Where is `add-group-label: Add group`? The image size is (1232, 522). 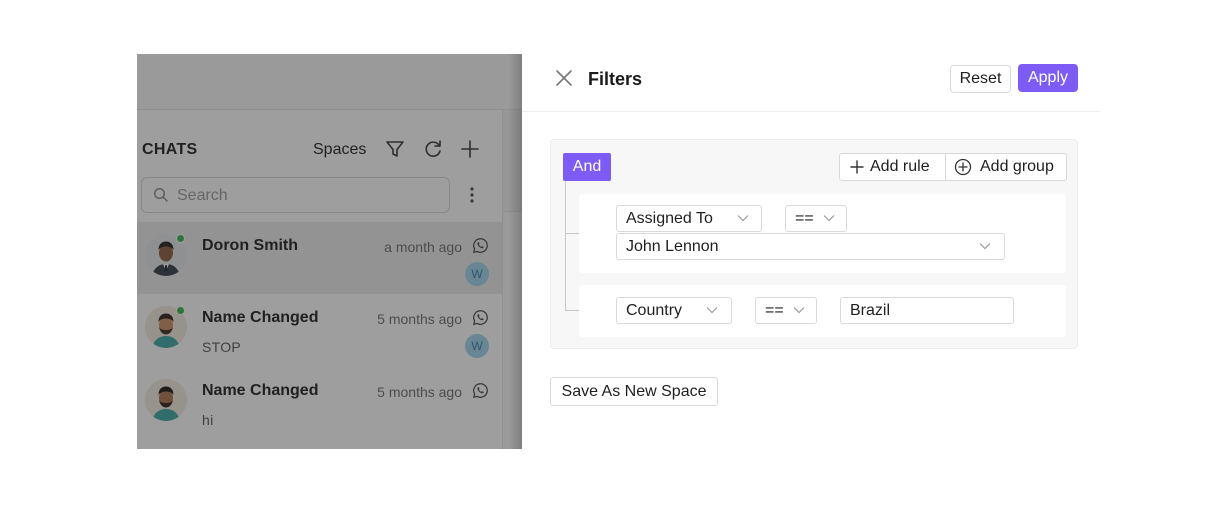
add-group-label: Add group is located at coordinates (1017, 166).